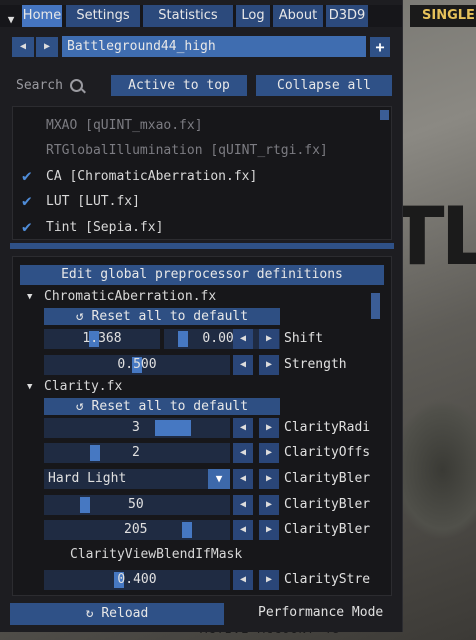  Describe the element at coordinates (23, 47) in the screenshot. I see `preset-prev-button: ◀` at that location.